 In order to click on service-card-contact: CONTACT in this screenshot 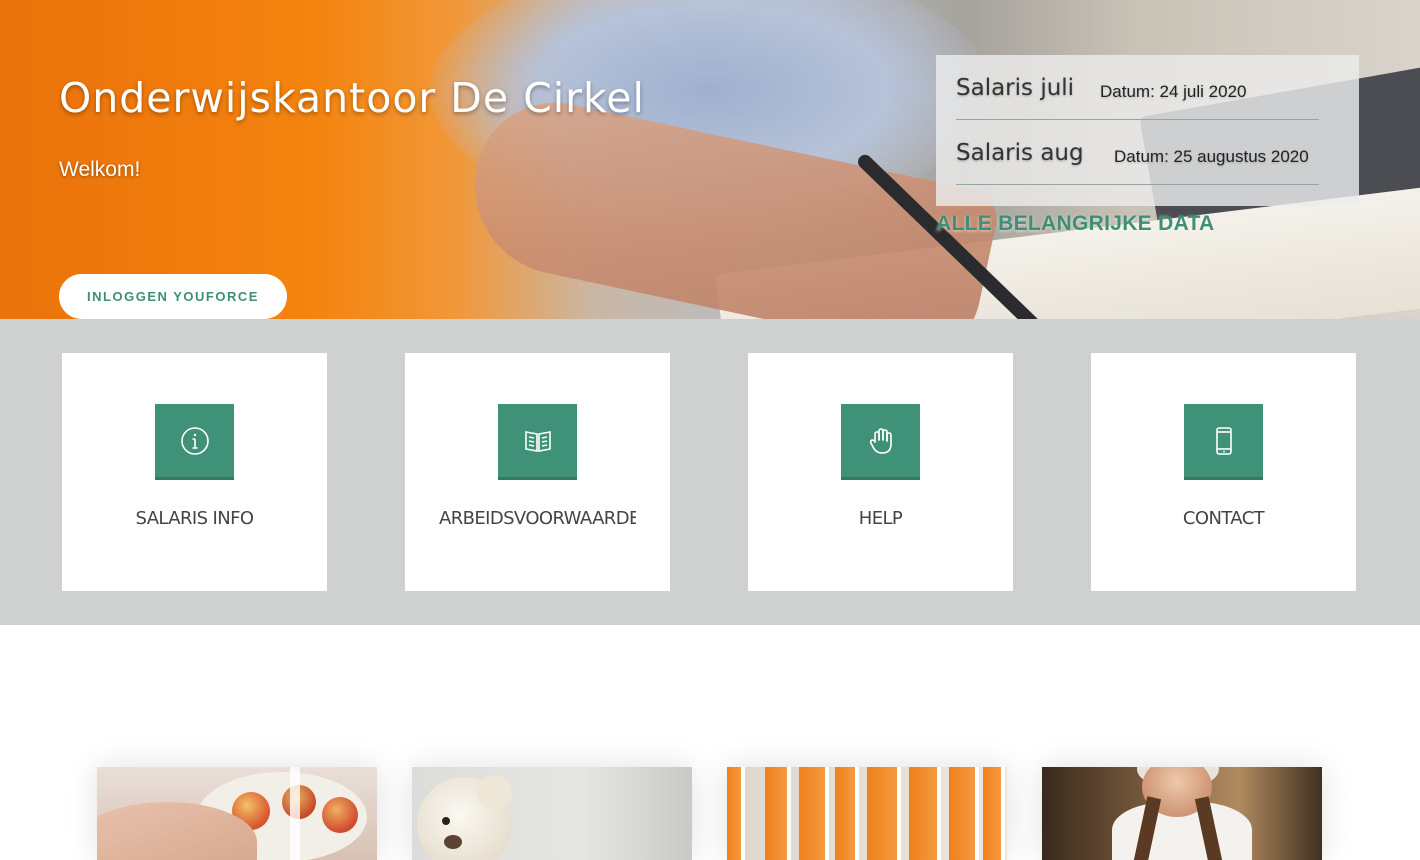, I will do `click(1223, 472)`.